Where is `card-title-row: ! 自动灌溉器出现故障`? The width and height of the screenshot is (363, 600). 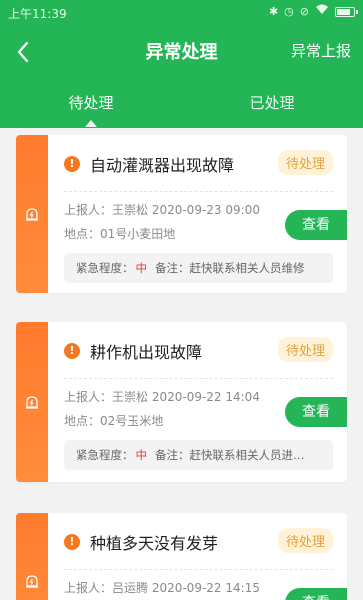 card-title-row: ! 自动灌溉器出现故障 is located at coordinates (149, 164).